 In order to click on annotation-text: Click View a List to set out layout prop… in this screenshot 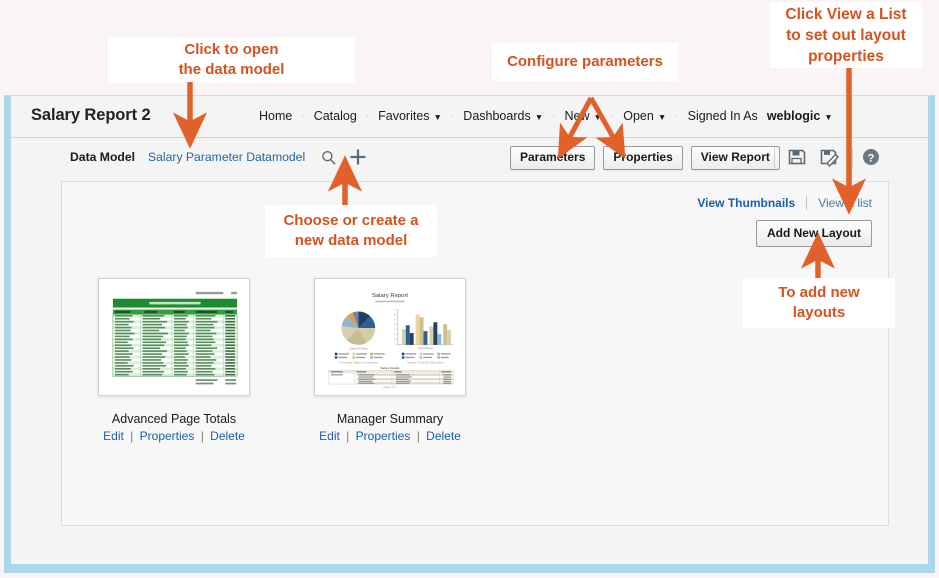, I will do `click(846, 35)`.